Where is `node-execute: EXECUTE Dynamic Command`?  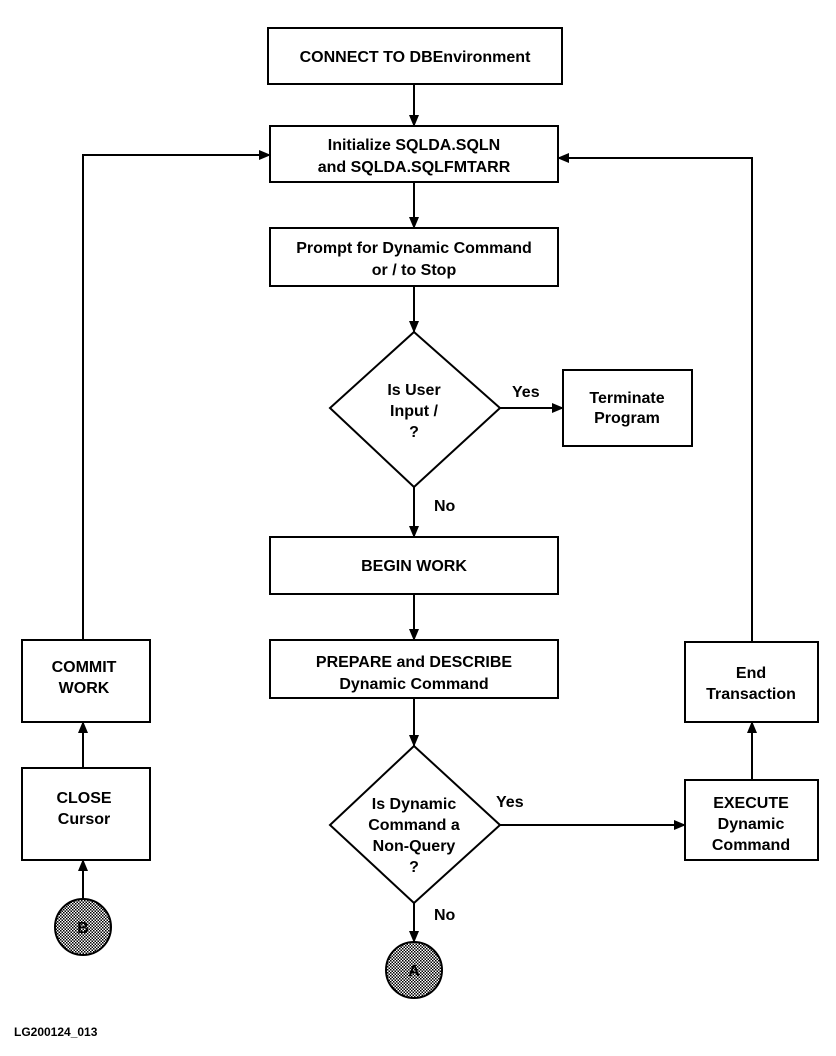
node-execute: EXECUTE Dynamic Command is located at coordinates (751, 820).